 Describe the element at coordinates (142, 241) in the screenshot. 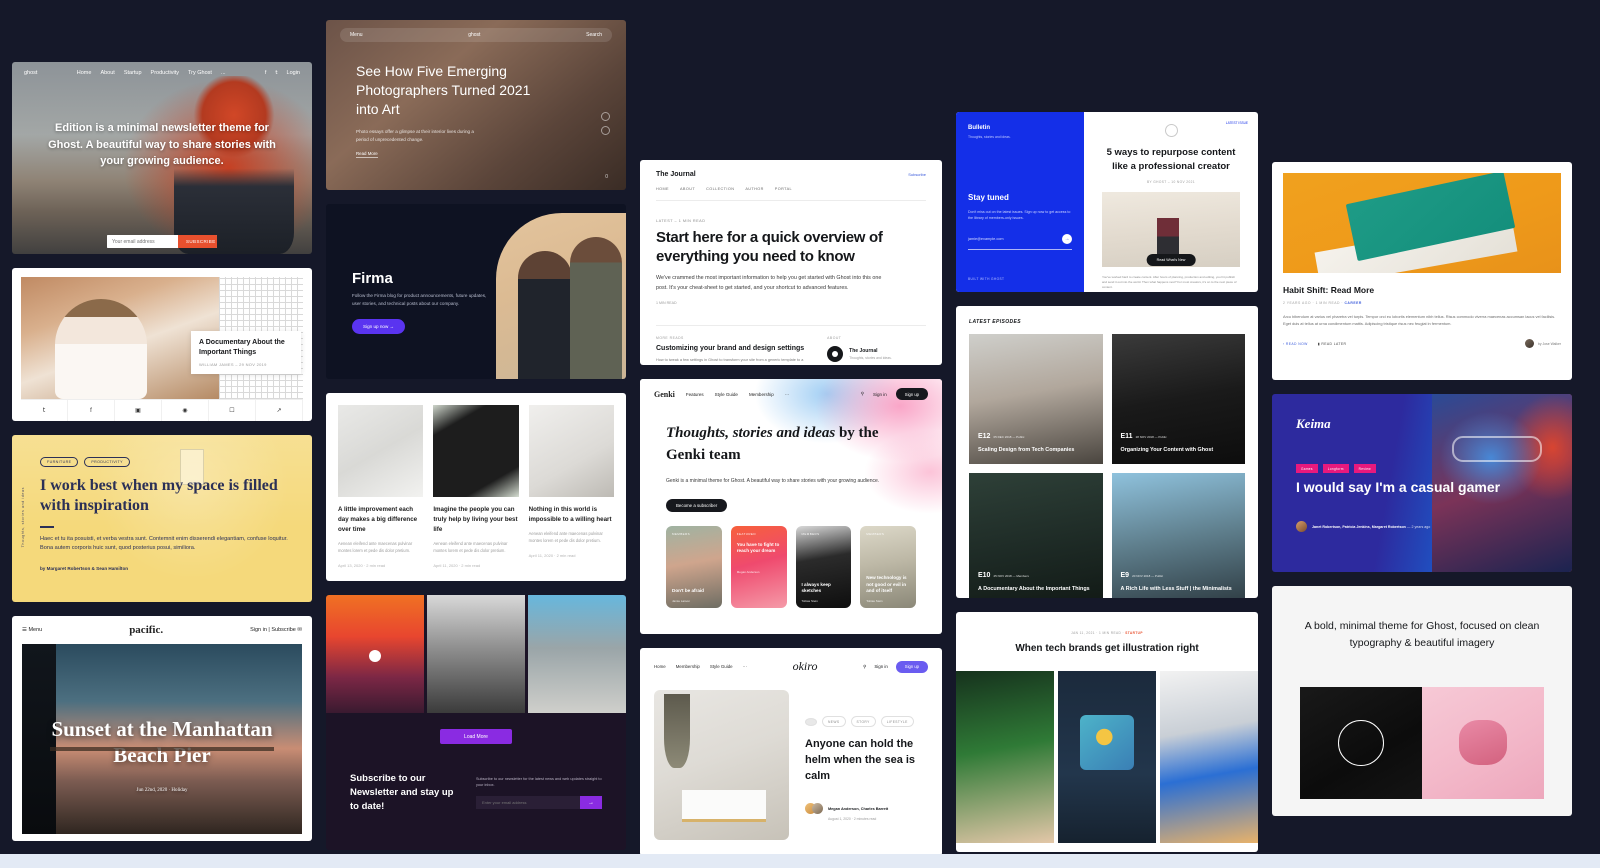

I see `edition-email-input` at that location.